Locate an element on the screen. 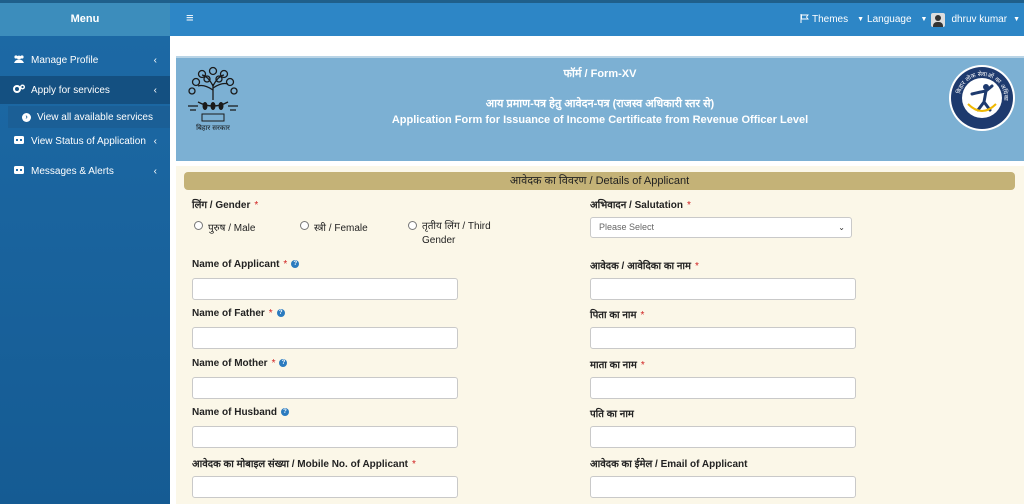 This screenshot has width=1024, height=504. label-text: पति का नाम is located at coordinates (612, 414).